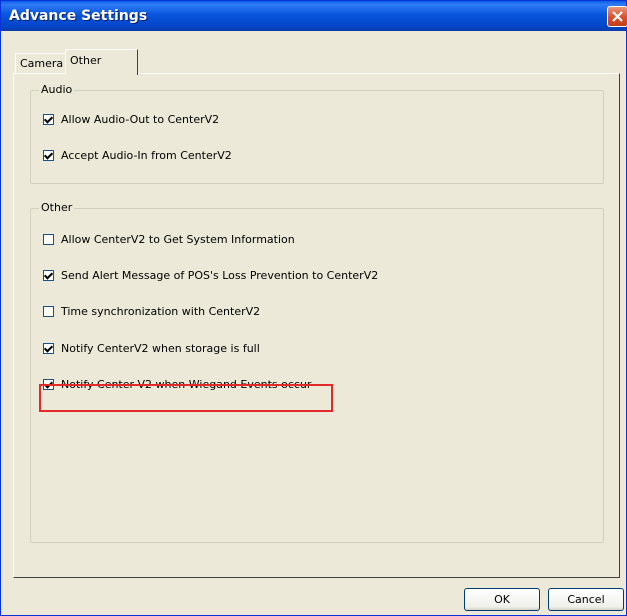 This screenshot has height=616, width=627. Describe the element at coordinates (48, 239) in the screenshot. I see `allow-system-info-checkbox` at that location.